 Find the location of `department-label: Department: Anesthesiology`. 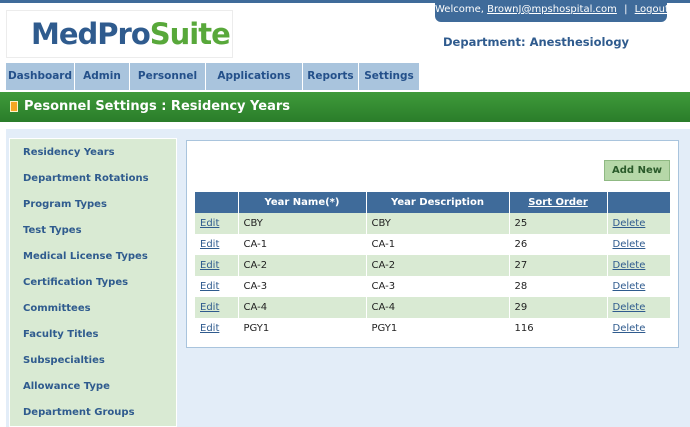

department-label: Department: Anesthesiology is located at coordinates (536, 42).